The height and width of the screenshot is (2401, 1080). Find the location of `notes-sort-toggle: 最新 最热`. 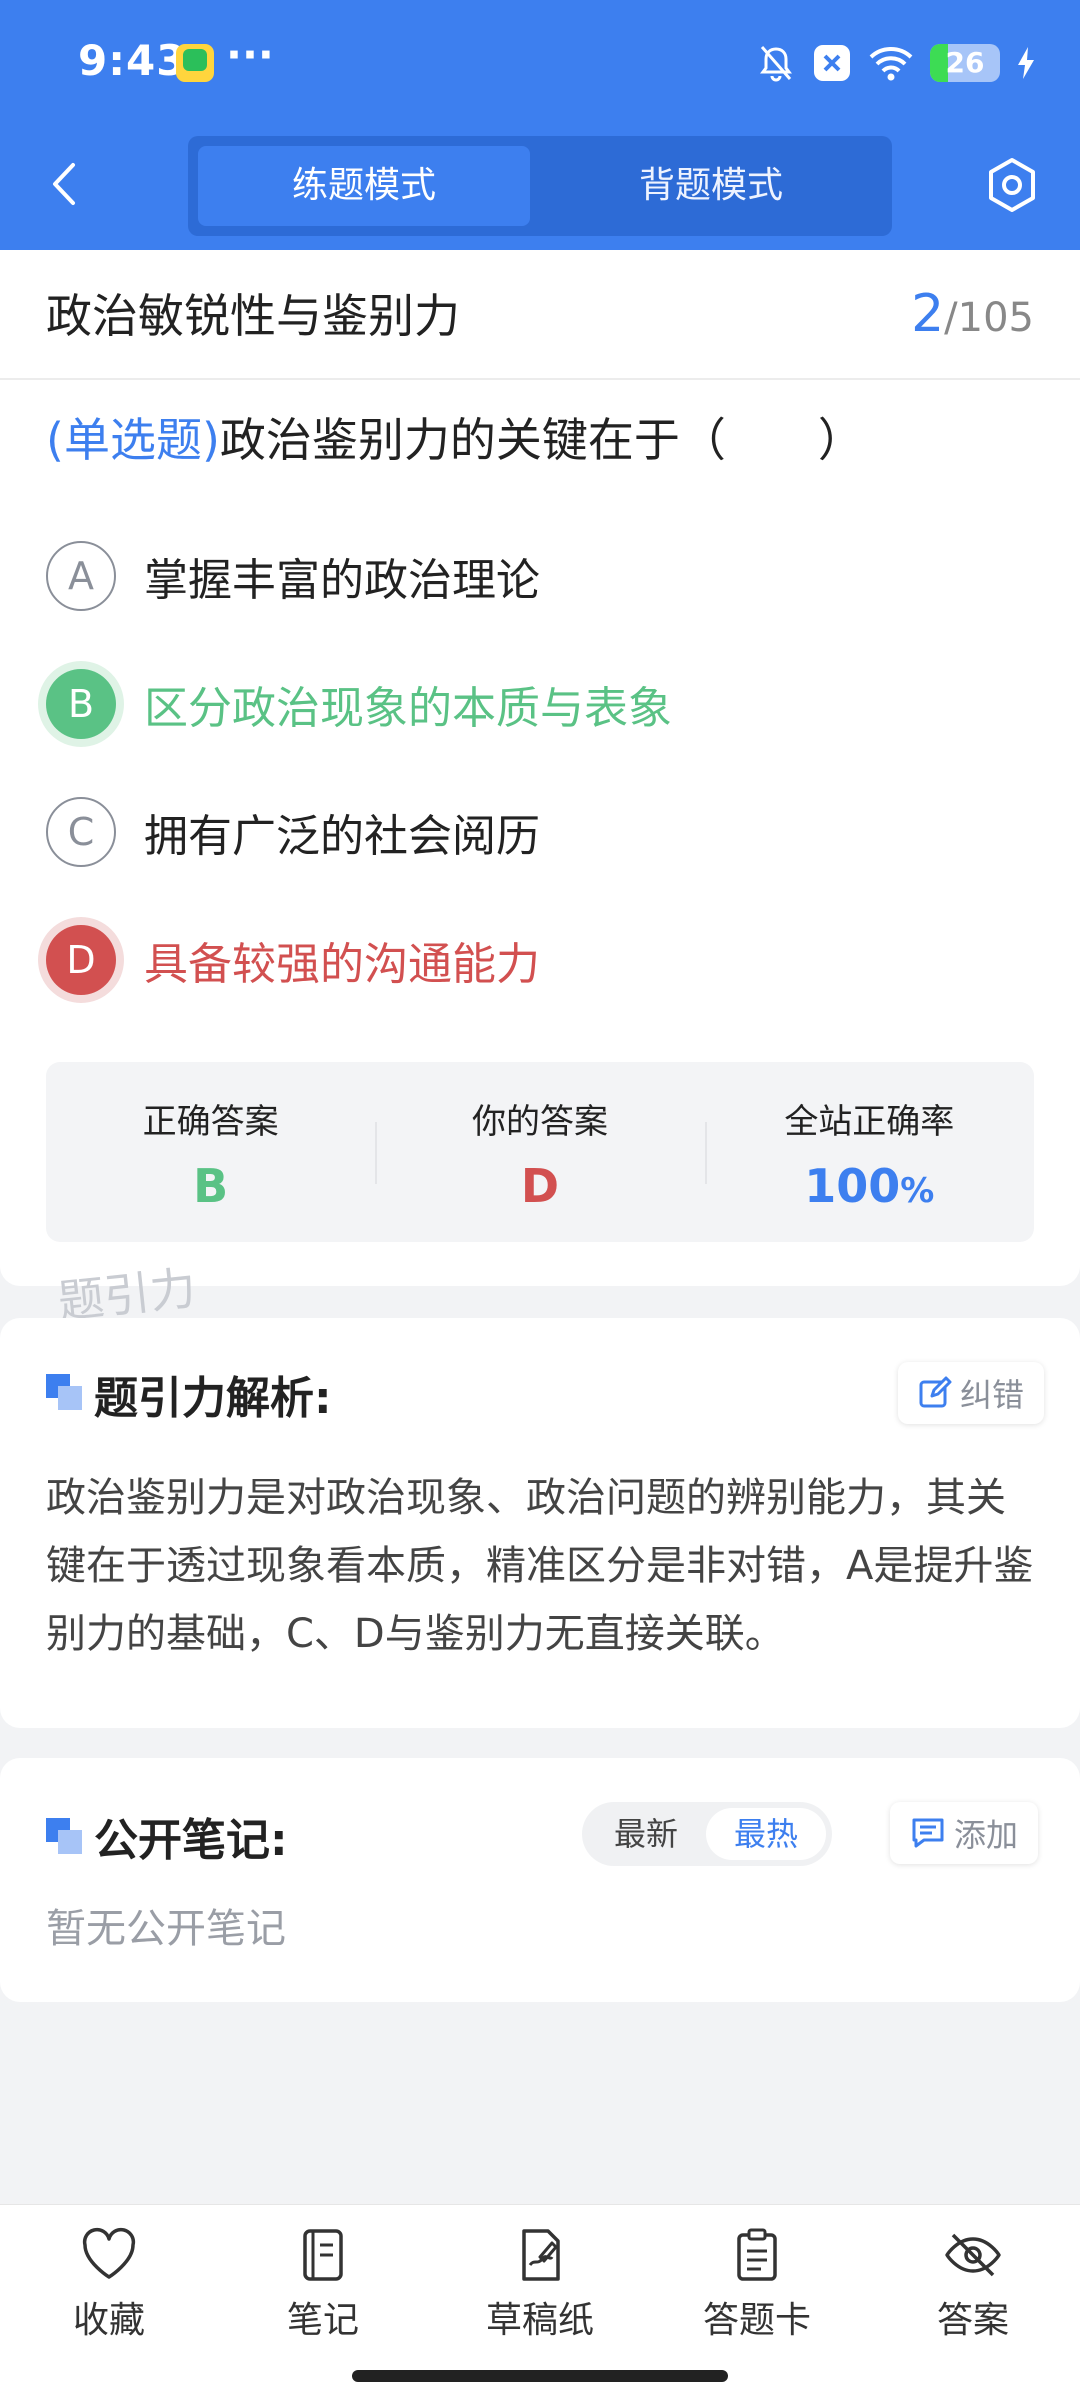

notes-sort-toggle: 最新 最热 is located at coordinates (707, 1834).